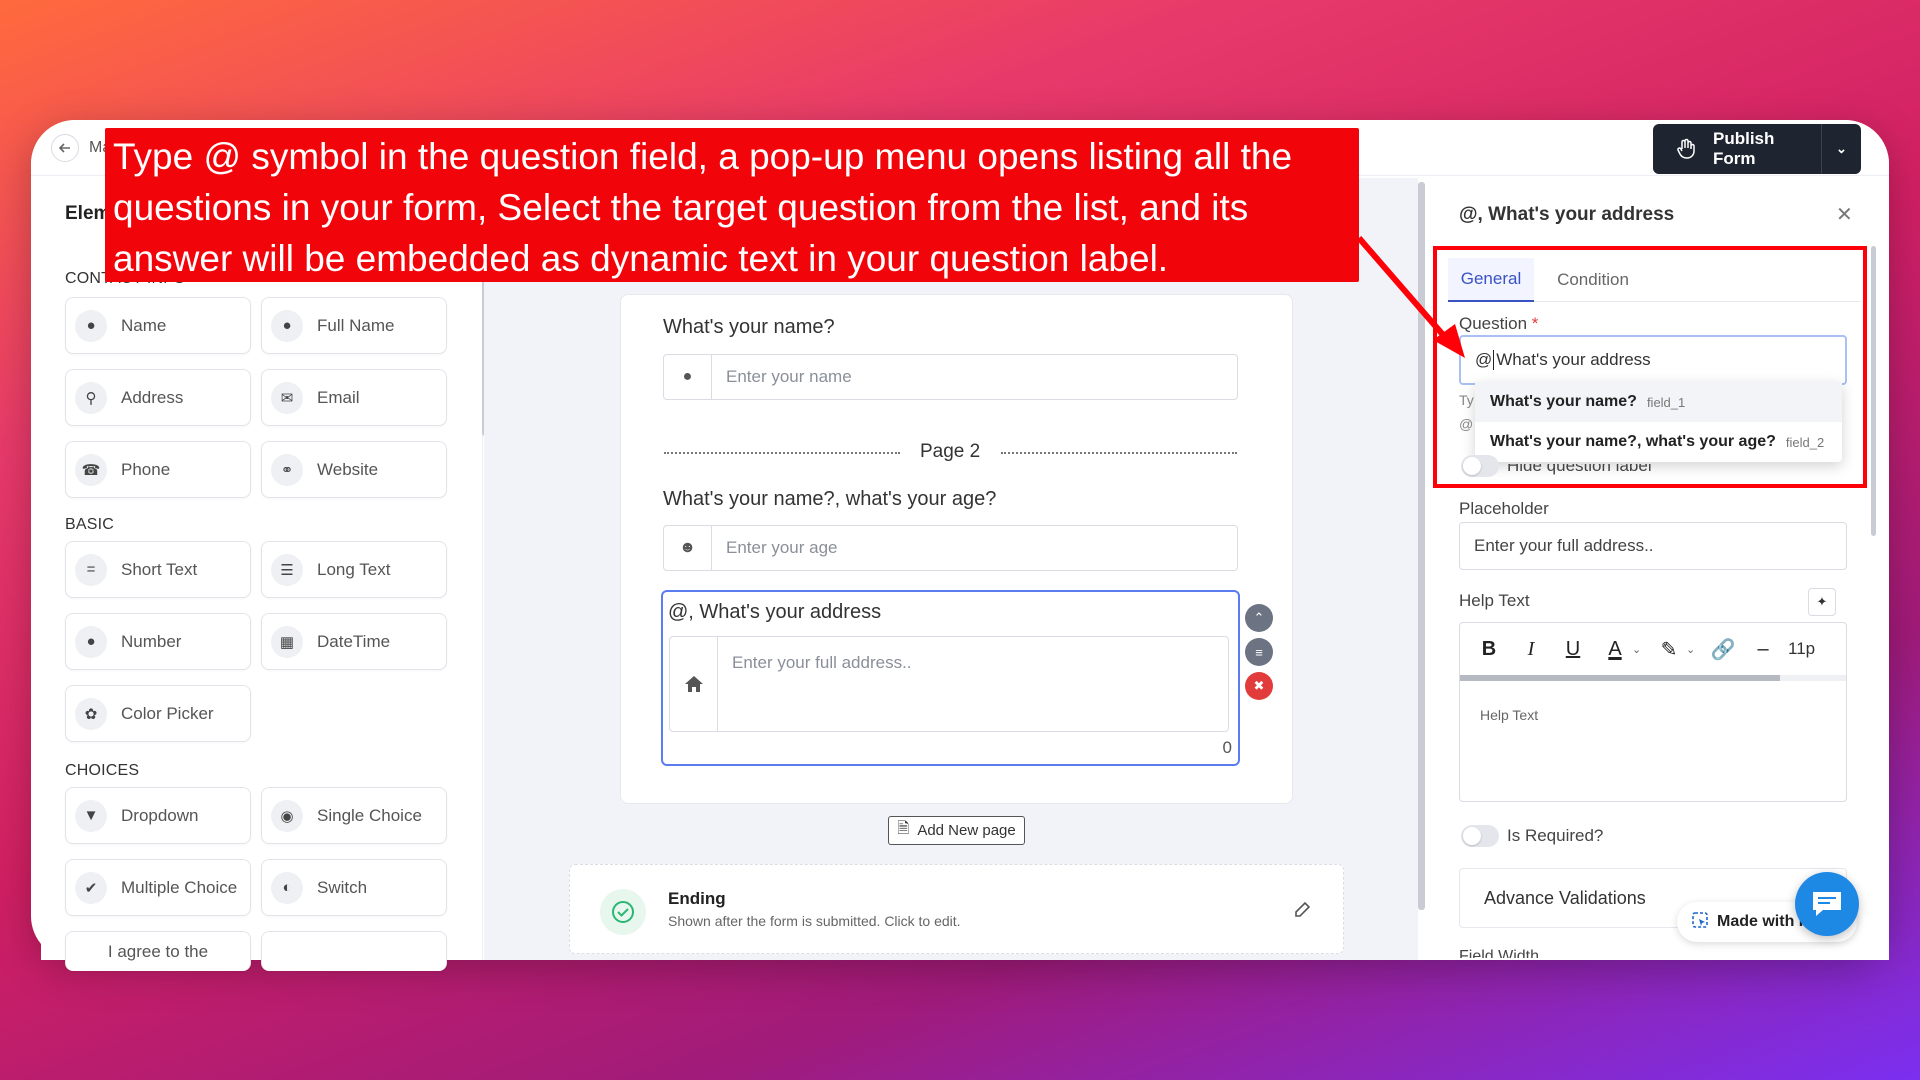 Image resolution: width=1920 pixels, height=1080 pixels. What do you see at coordinates (91, 713) in the screenshot?
I see `palette-icon: ✿` at bounding box center [91, 713].